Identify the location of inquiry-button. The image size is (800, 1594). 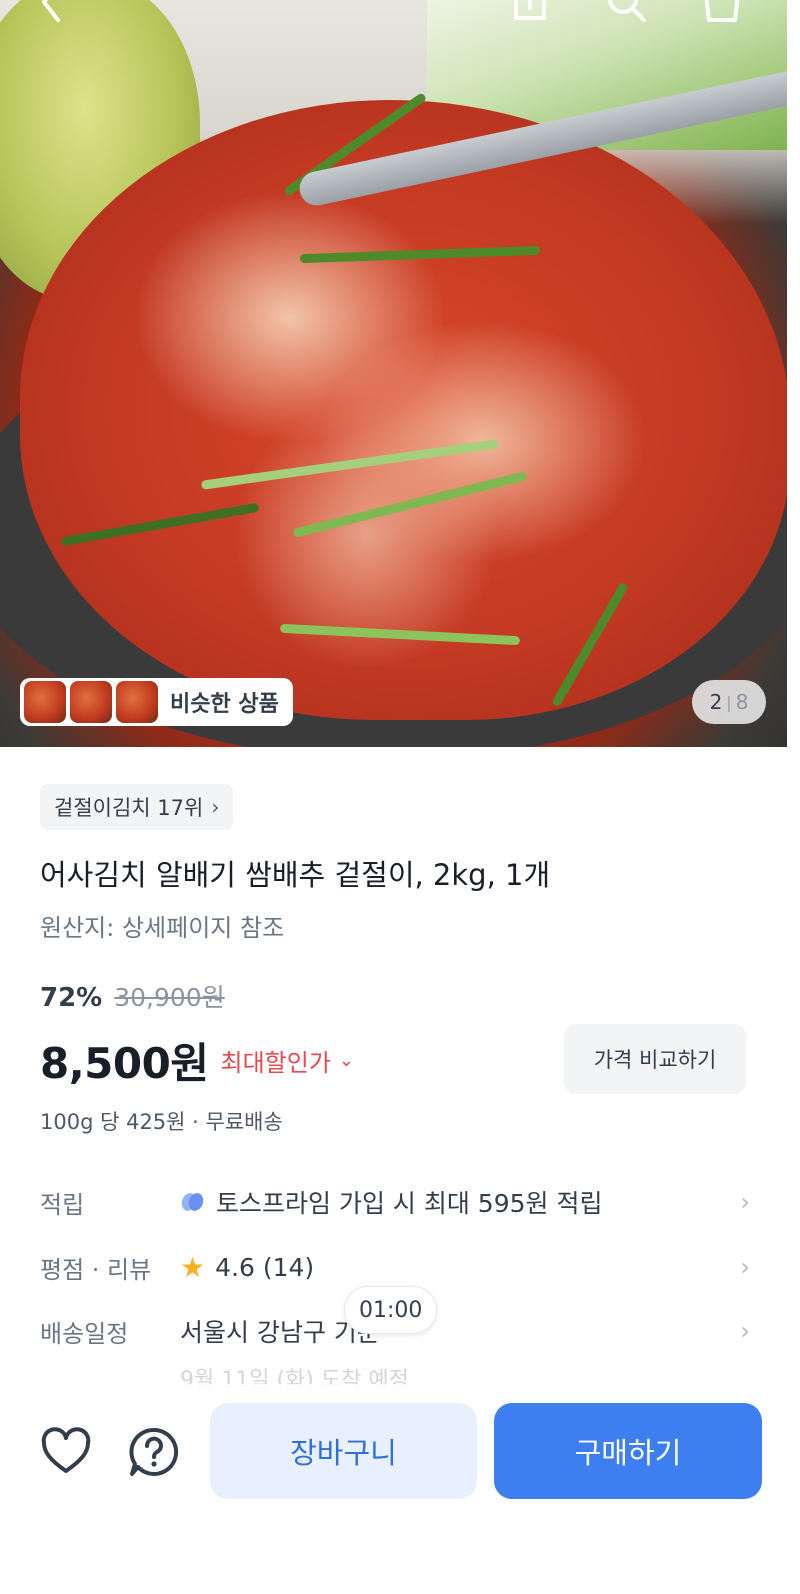
(154, 1452).